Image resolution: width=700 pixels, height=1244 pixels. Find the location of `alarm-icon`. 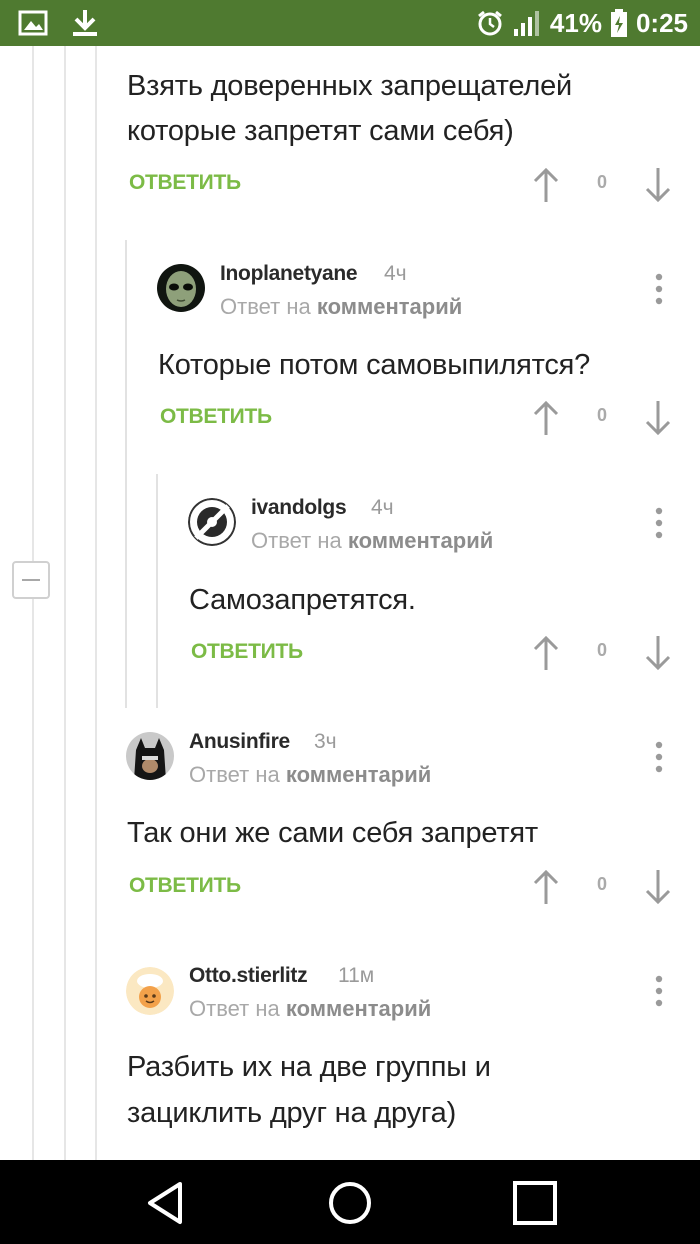

alarm-icon is located at coordinates (490, 23).